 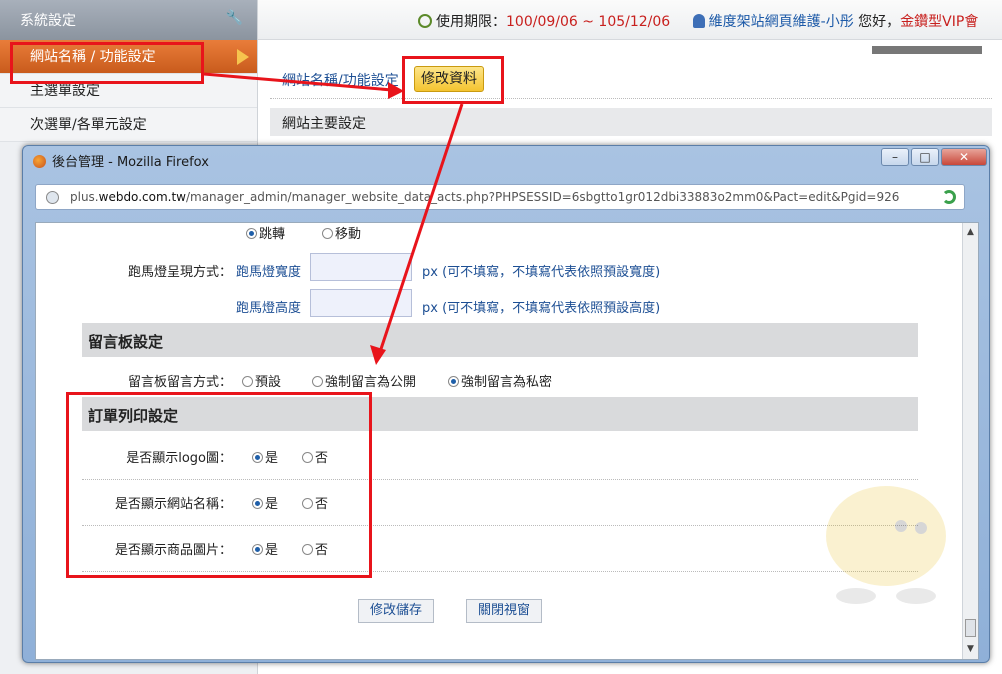 I want to click on guestbook-section-header: 留言板設定, so click(x=500, y=340).